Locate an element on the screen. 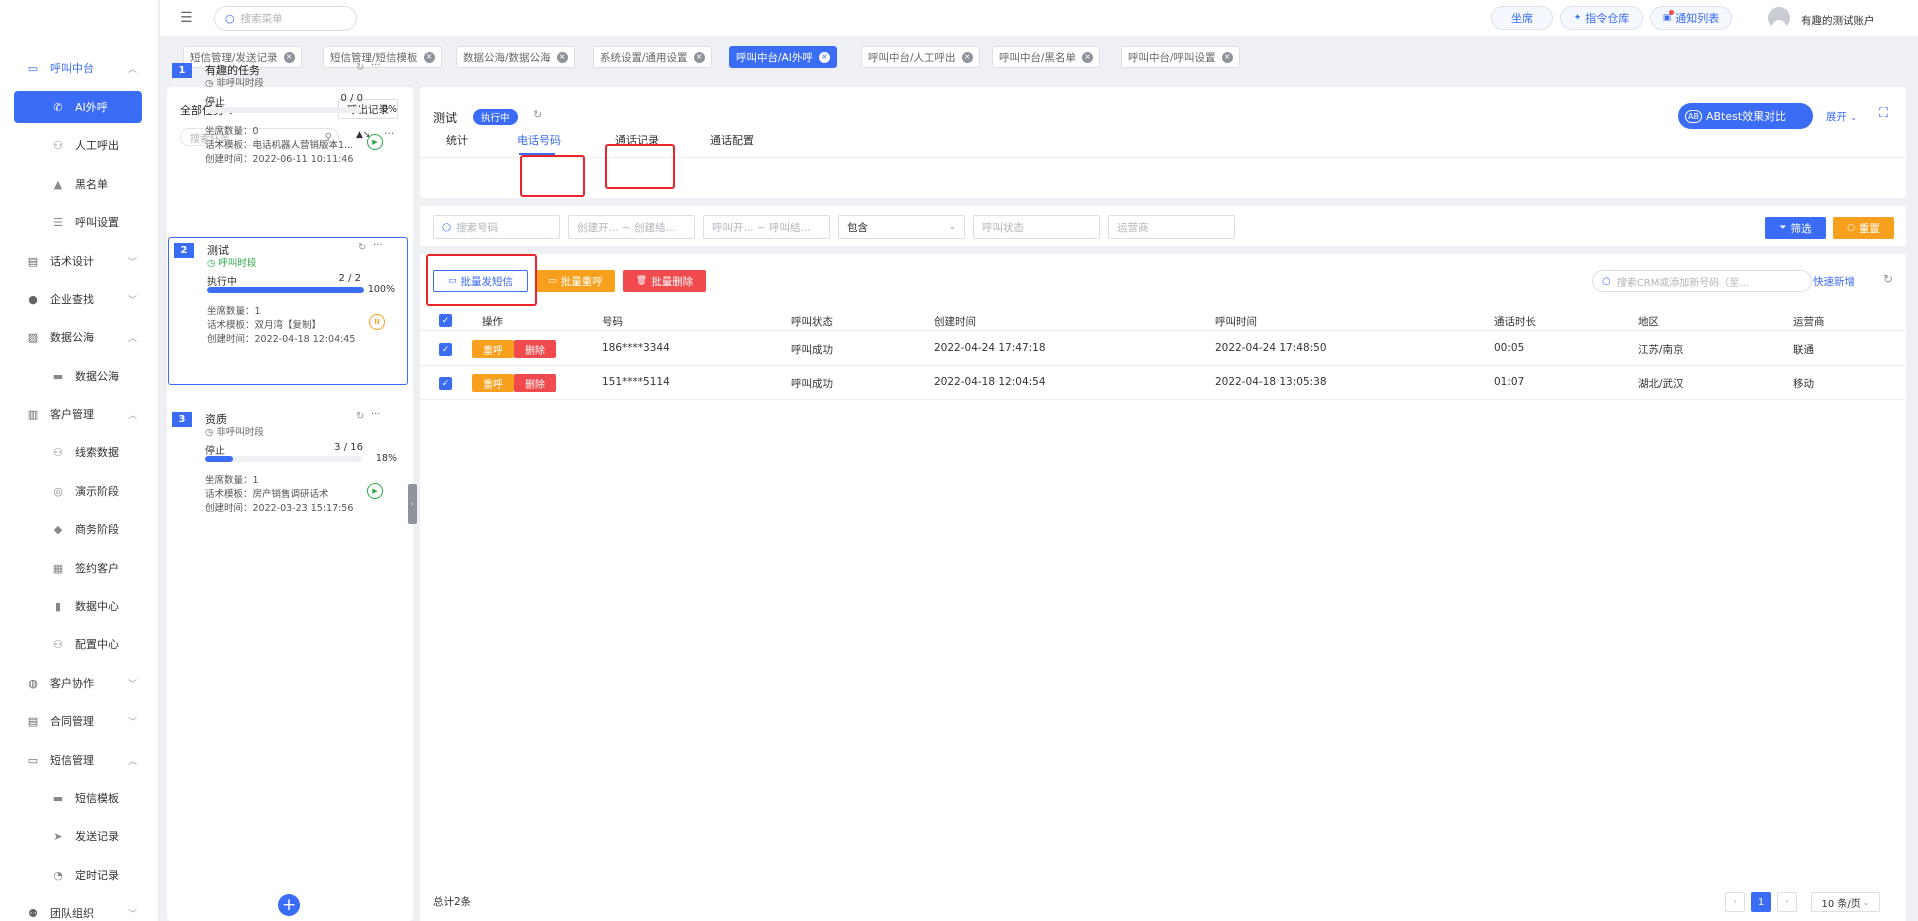  tab-6: 呼叫中台/黑名单 × is located at coordinates (1046, 57).